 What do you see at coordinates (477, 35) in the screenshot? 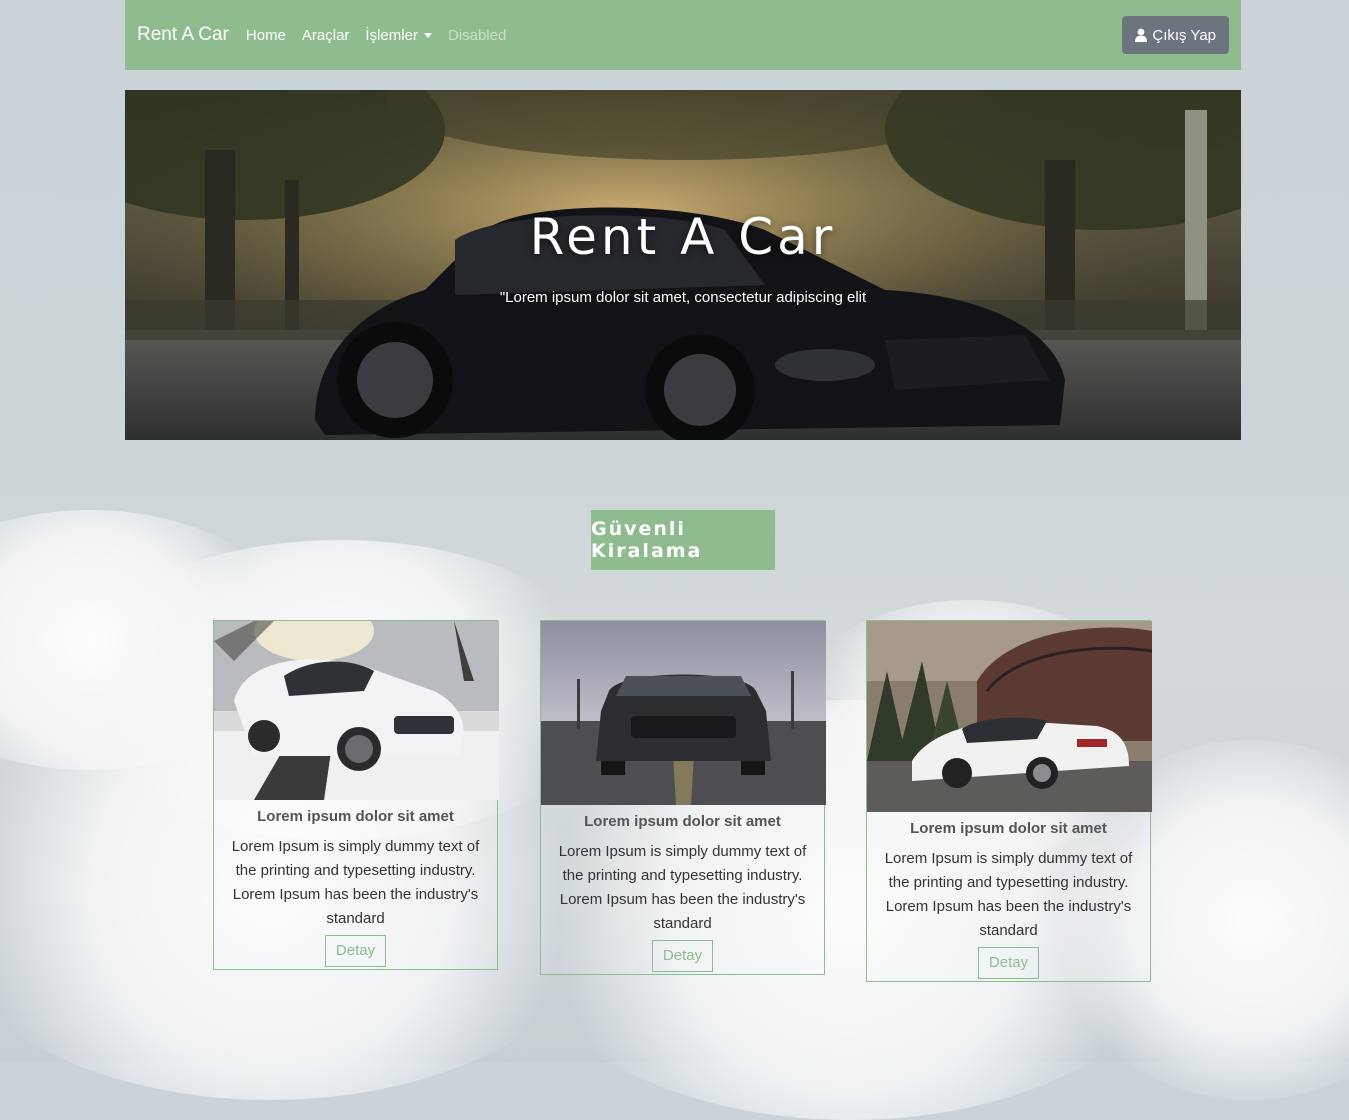
I see `nav-link-disabled: Disabled` at bounding box center [477, 35].